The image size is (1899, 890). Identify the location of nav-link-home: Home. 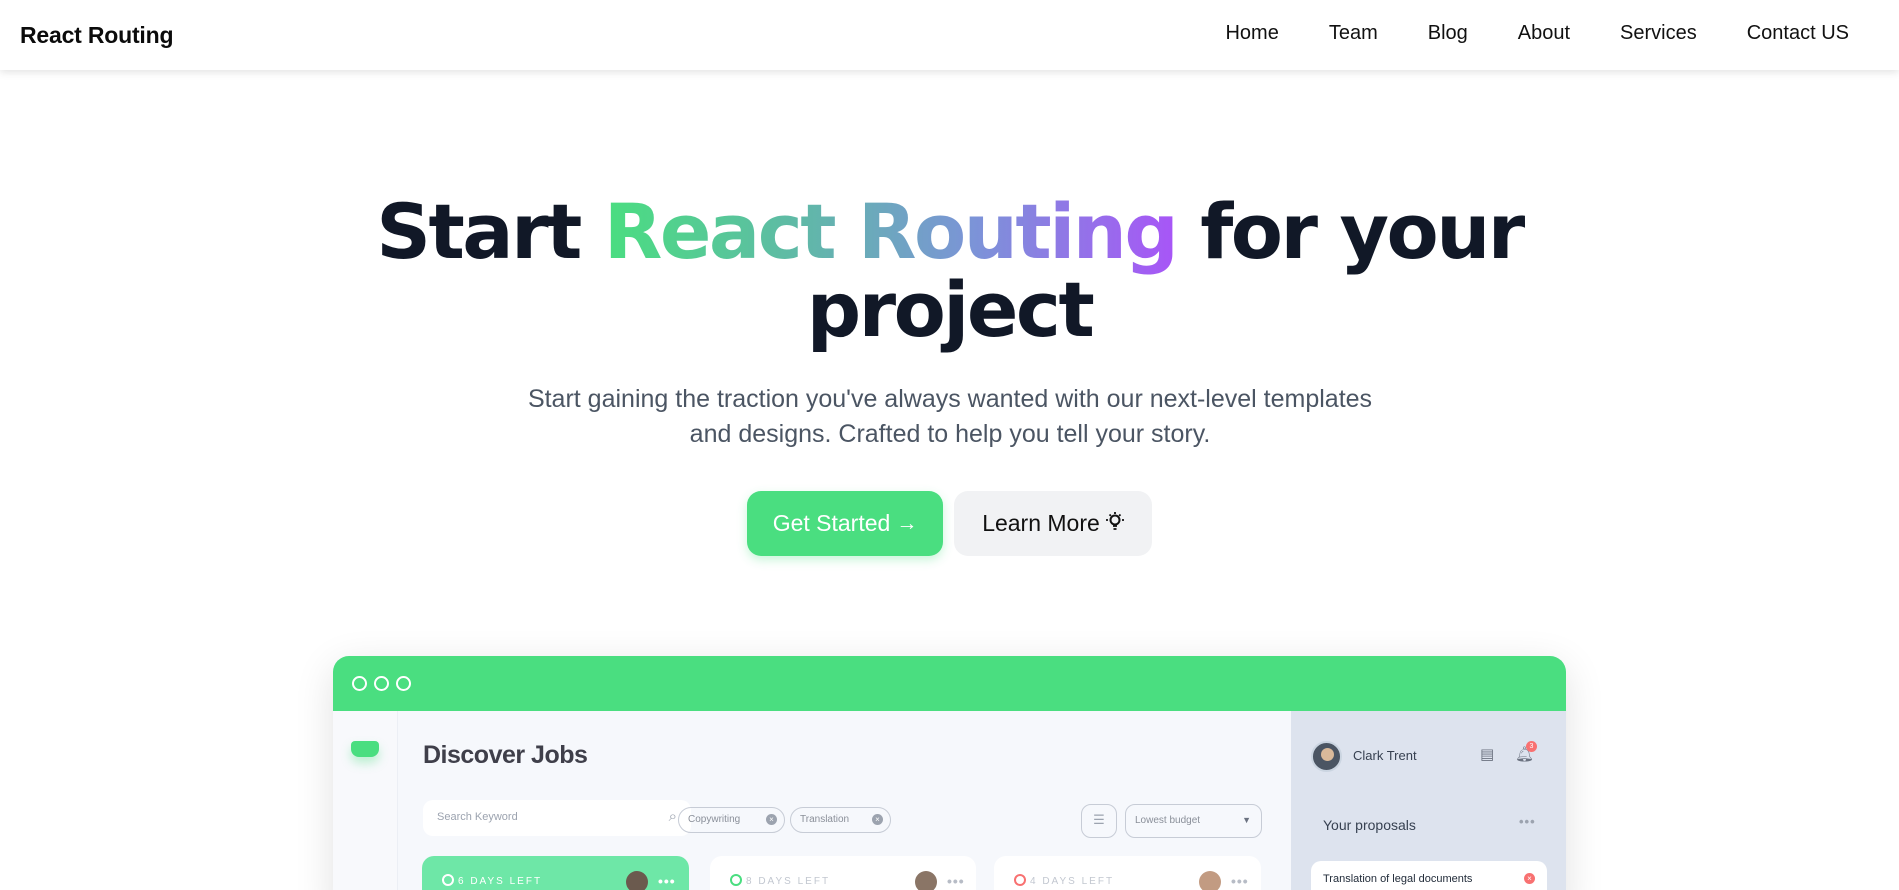
(1251, 33).